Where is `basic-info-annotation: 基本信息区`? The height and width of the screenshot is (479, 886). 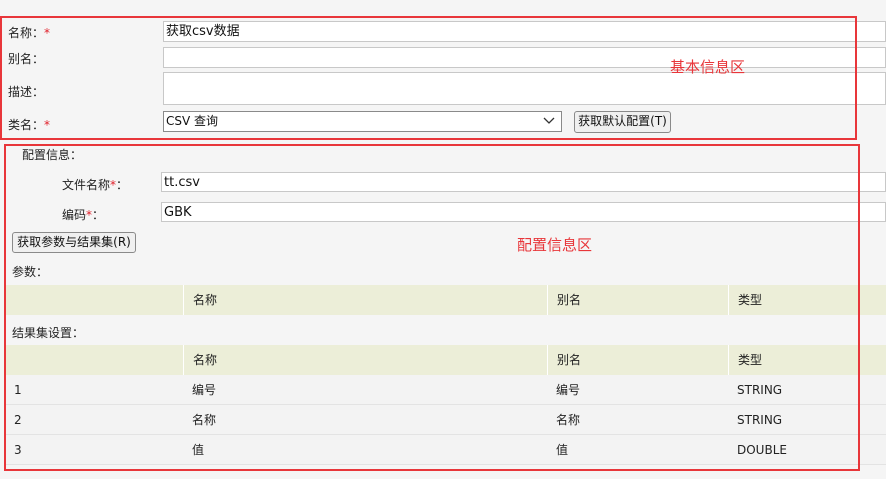 basic-info-annotation: 基本信息区 is located at coordinates (708, 67).